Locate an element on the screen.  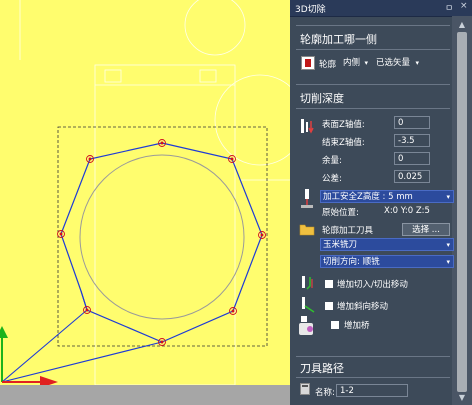
scroll-up-icon: ▲ is located at coordinates (462, 25).